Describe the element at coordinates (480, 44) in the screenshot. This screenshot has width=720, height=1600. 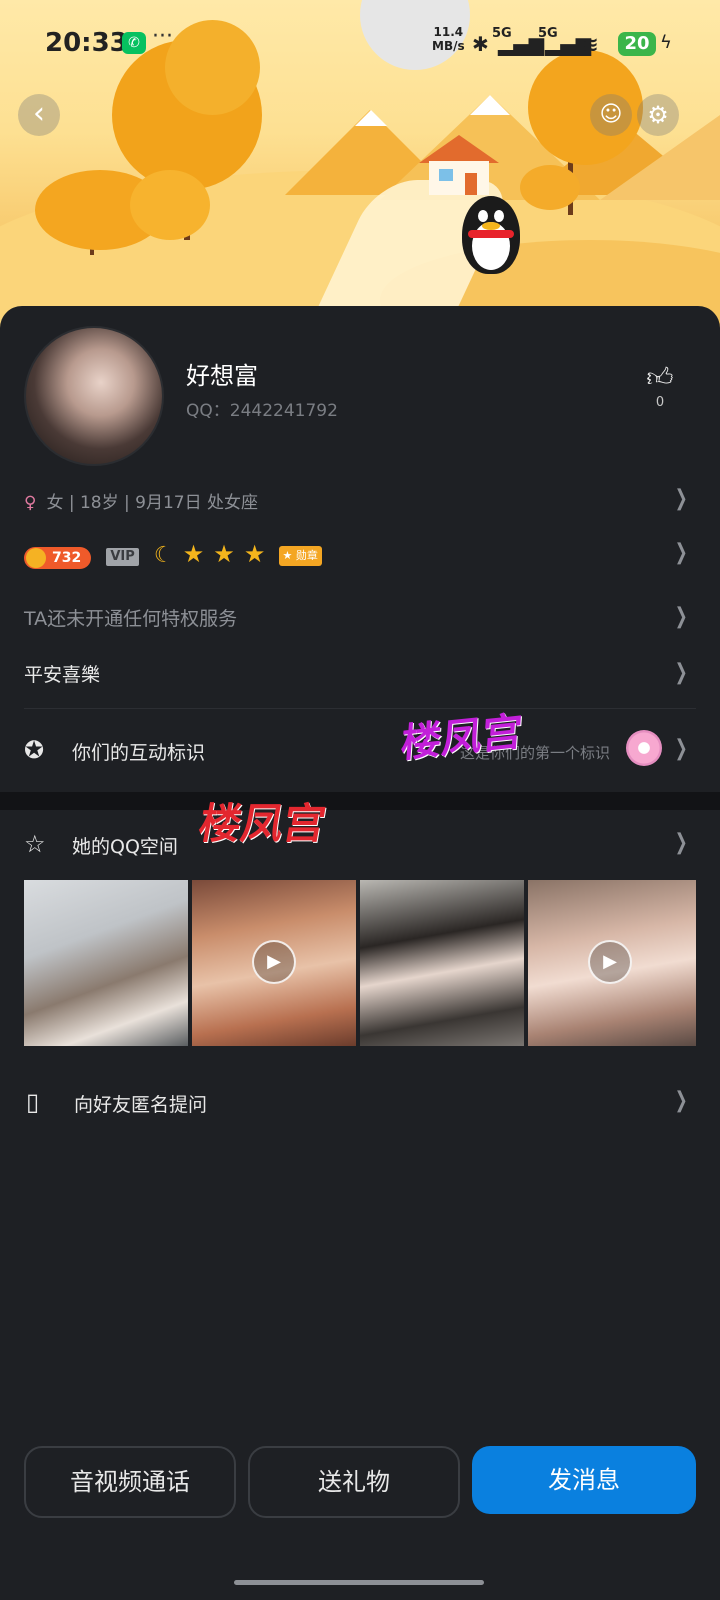
I see `bluetooth-icon: ✱` at that location.